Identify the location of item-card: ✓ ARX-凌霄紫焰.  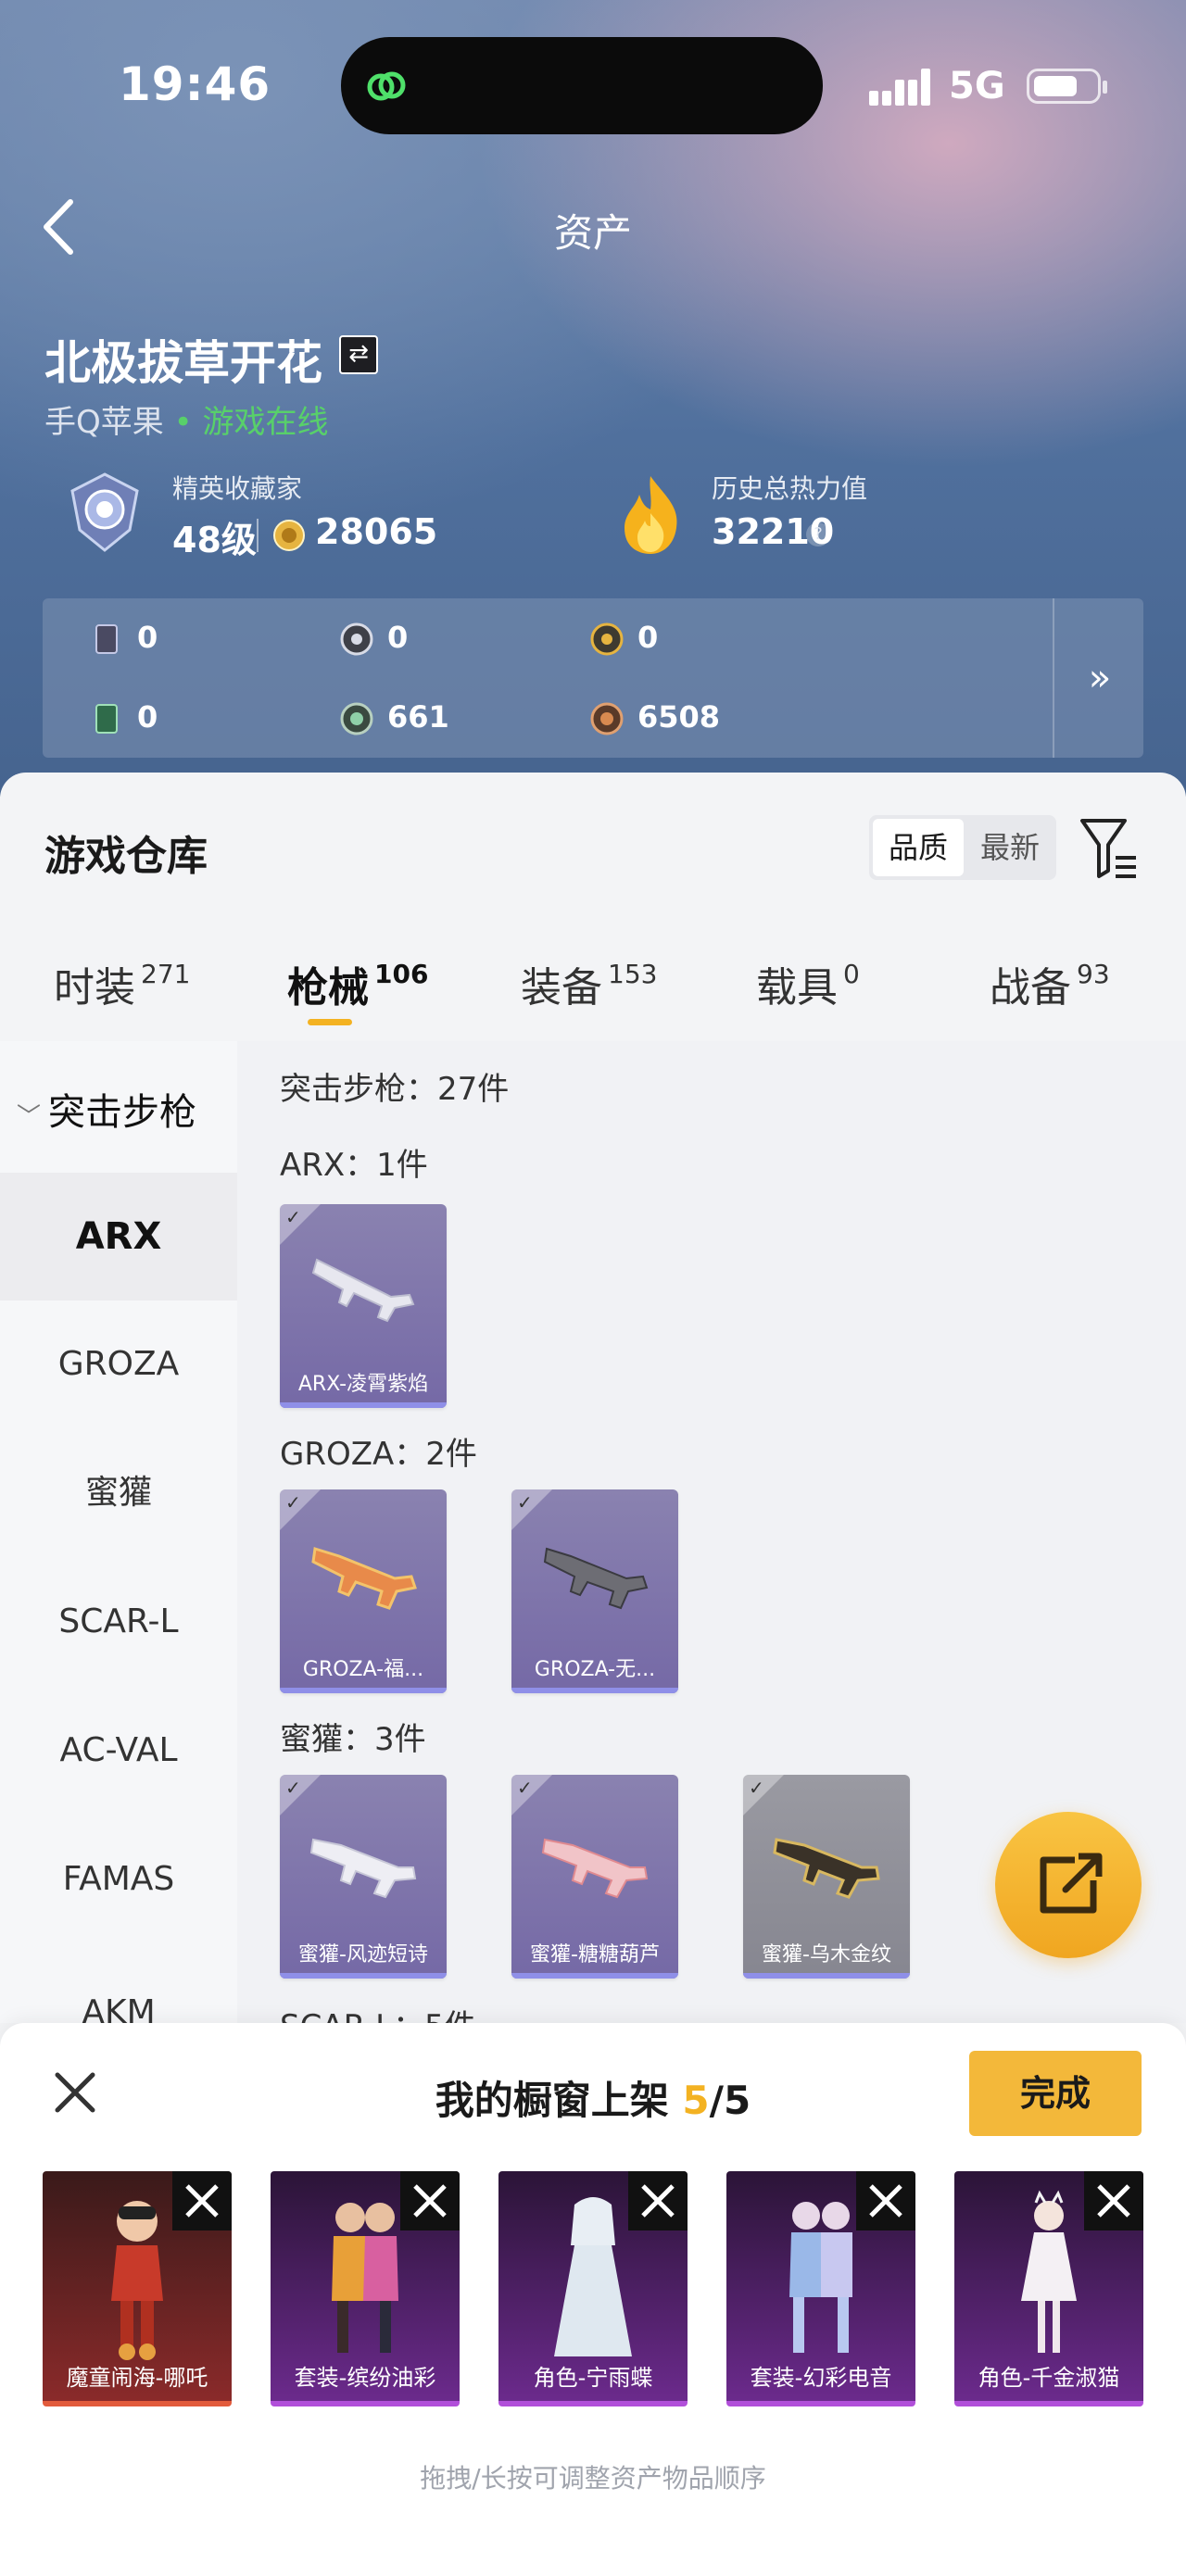
(363, 1306).